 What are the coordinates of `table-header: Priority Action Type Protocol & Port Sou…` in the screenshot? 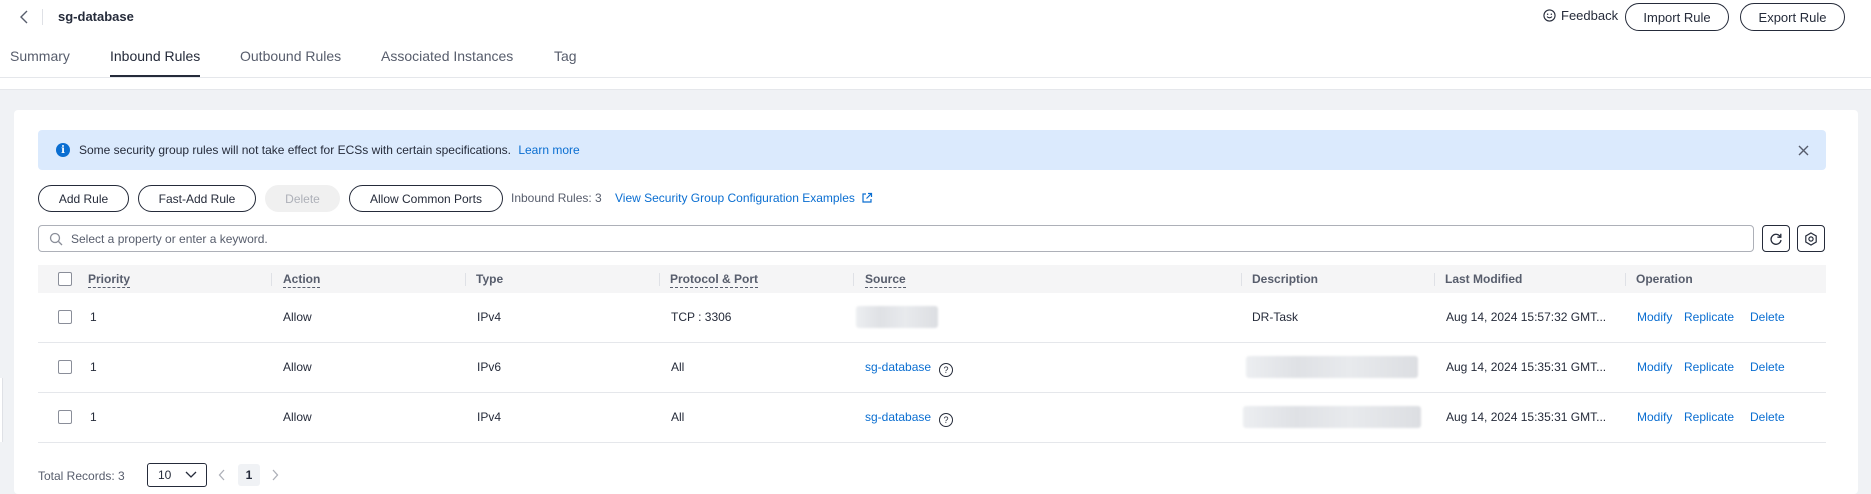 It's located at (932, 279).